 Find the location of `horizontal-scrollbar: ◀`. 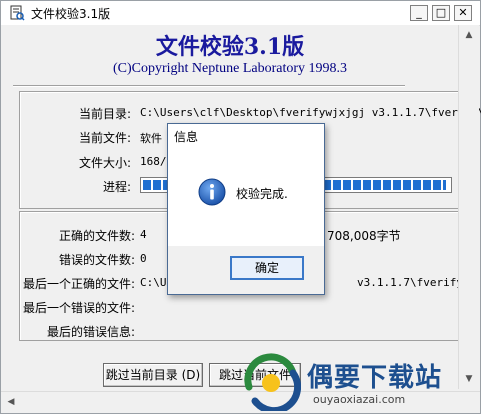

horizontal-scrollbar: ◀ is located at coordinates (240, 401).